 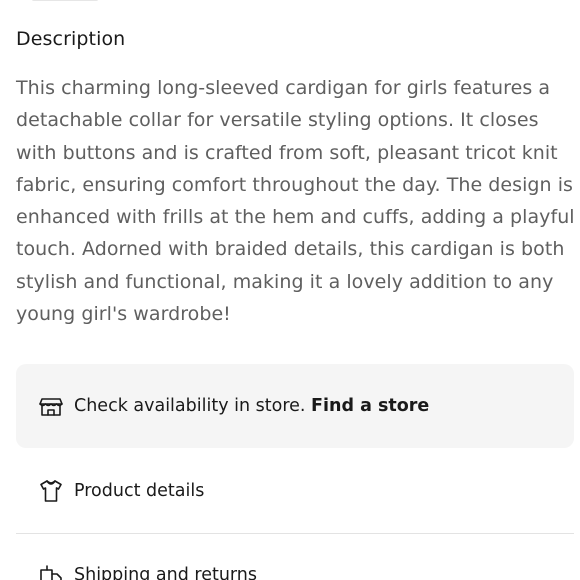 I want to click on shipping-returns-label: Shipping and returns, so click(x=166, y=572).